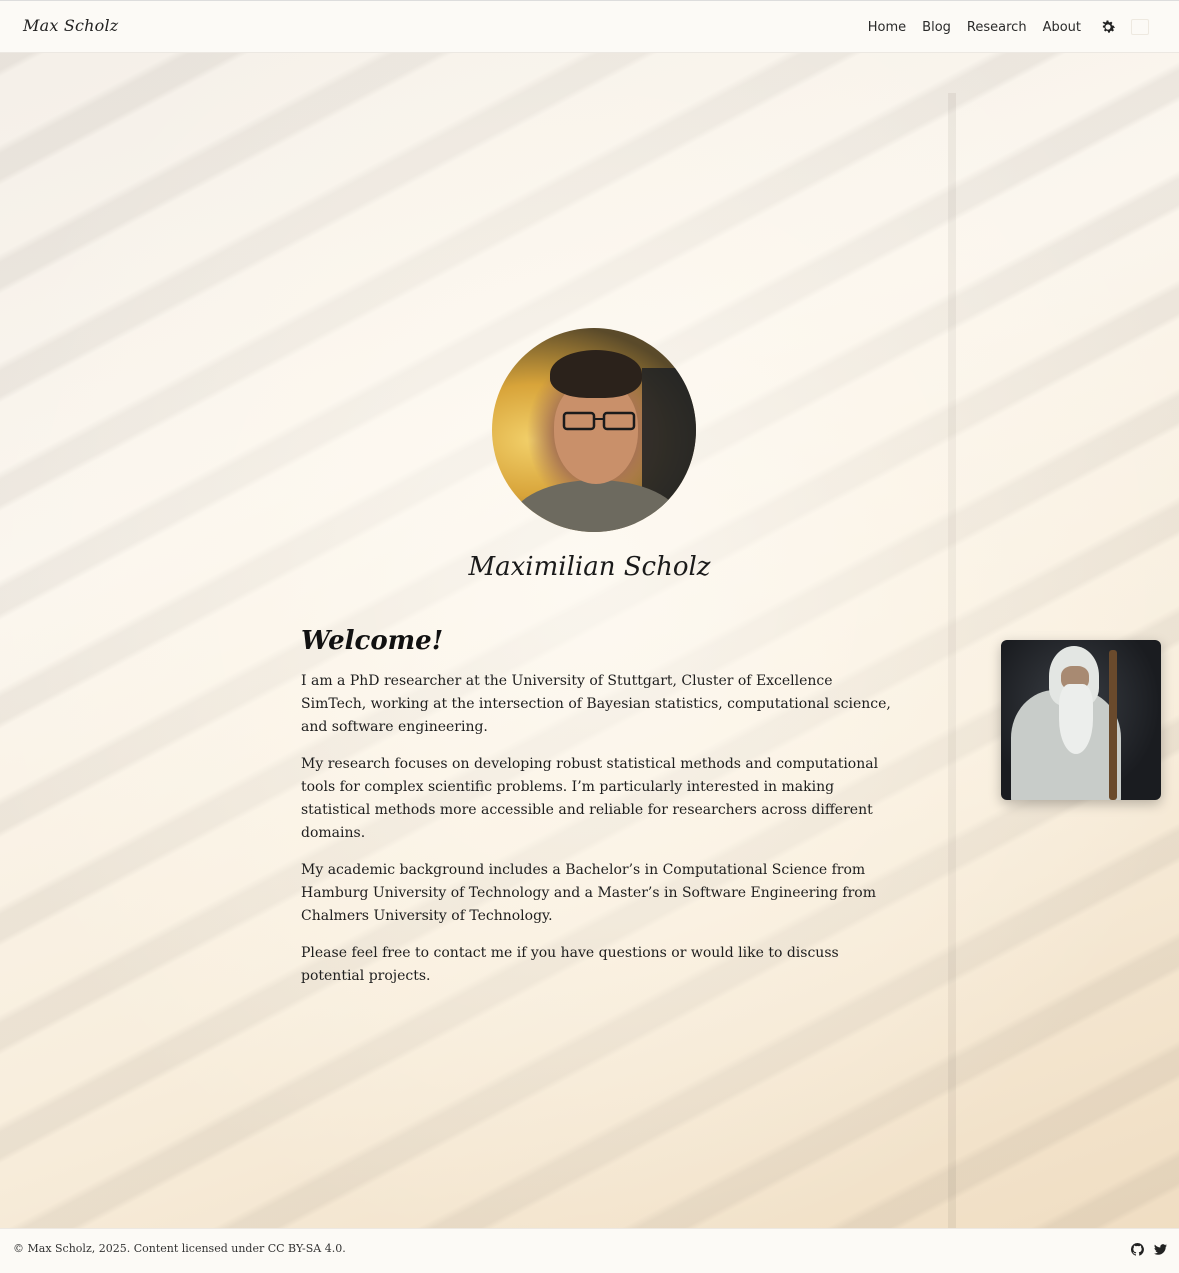 The width and height of the screenshot is (1179, 1273). I want to click on site-brand: Max Scholz, so click(70, 25).